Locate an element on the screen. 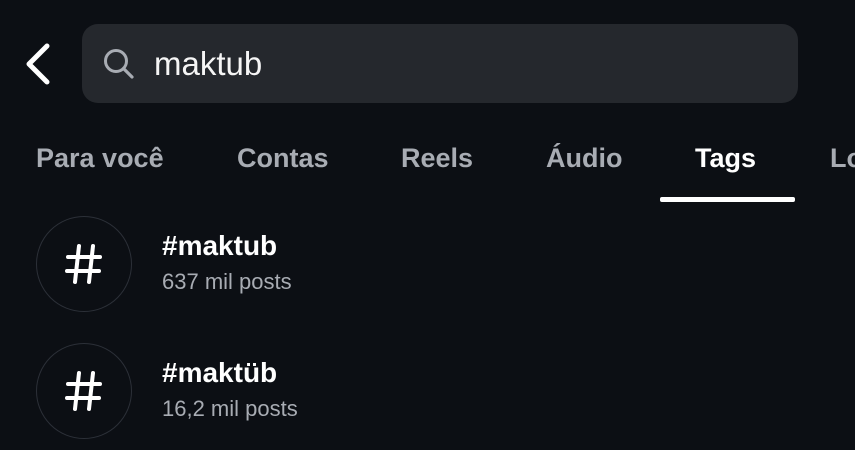 This screenshot has height=450, width=855. search-input is located at coordinates (476, 63).